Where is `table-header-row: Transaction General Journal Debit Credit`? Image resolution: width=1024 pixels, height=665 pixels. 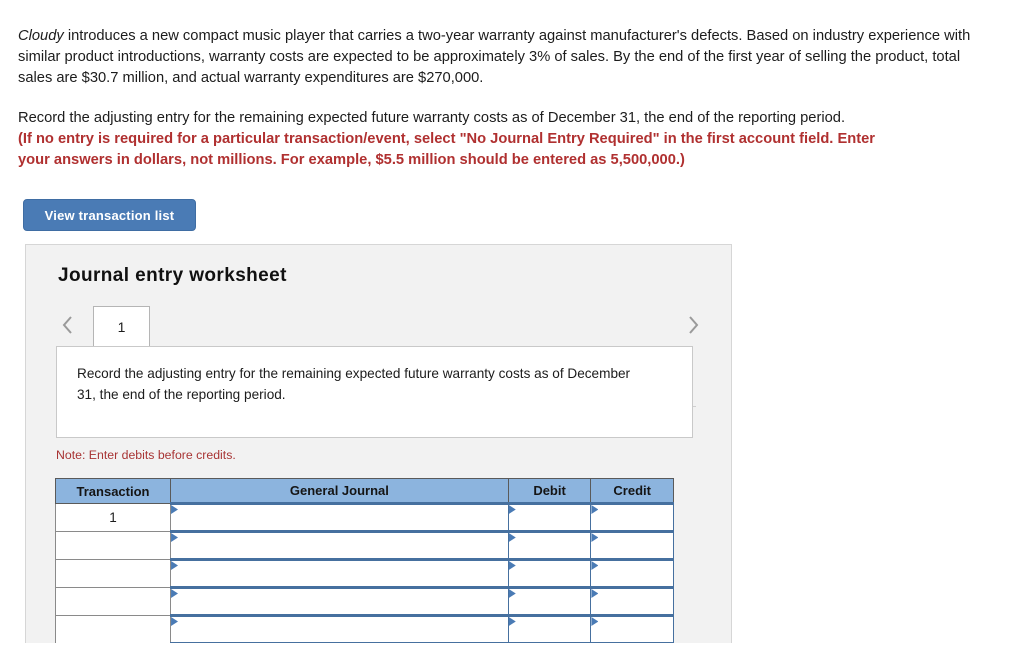
table-header-row: Transaction General Journal Debit Credit is located at coordinates (364, 491).